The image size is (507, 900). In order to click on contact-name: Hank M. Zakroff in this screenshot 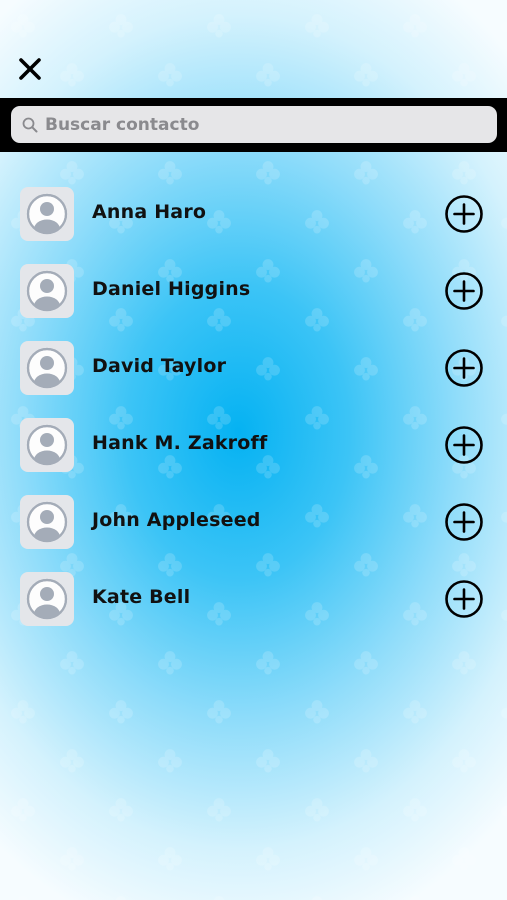, I will do `click(180, 443)`.